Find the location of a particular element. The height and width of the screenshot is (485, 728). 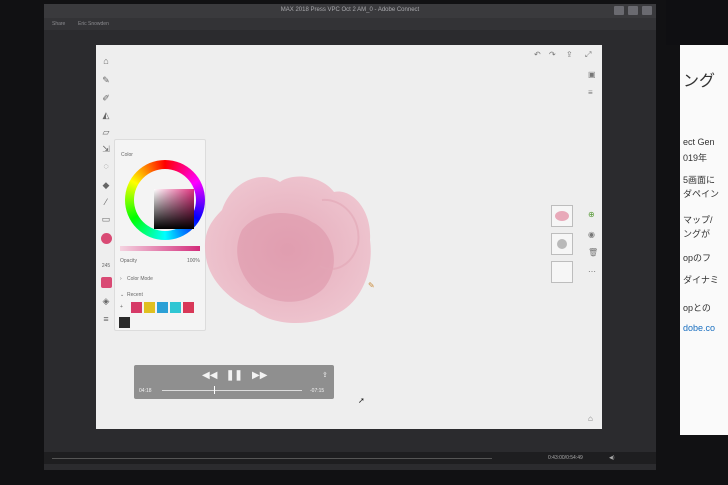

black-swatch is located at coordinates (124, 322).